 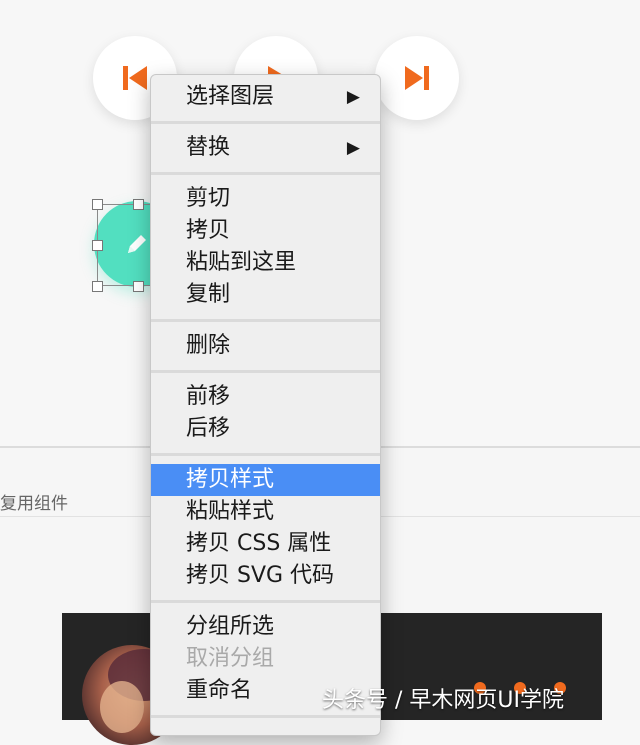 I want to click on skip-next-icon, so click(x=417, y=78).